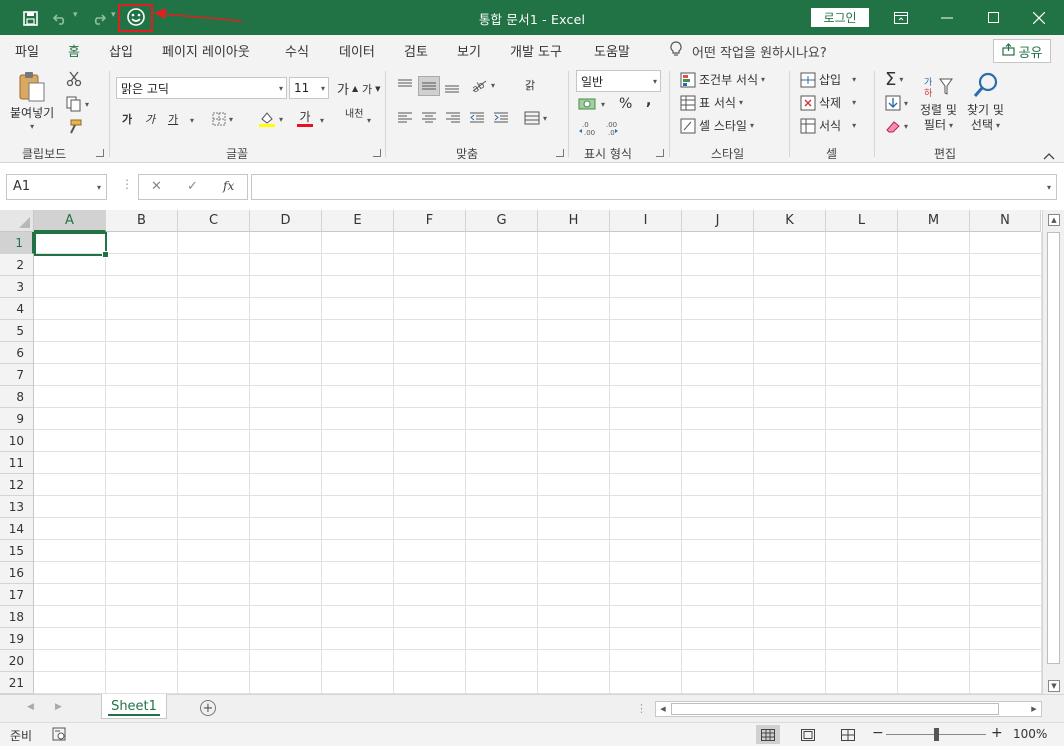 The width and height of the screenshot is (1064, 746). What do you see at coordinates (71, 245) in the screenshot?
I see `active-cell` at bounding box center [71, 245].